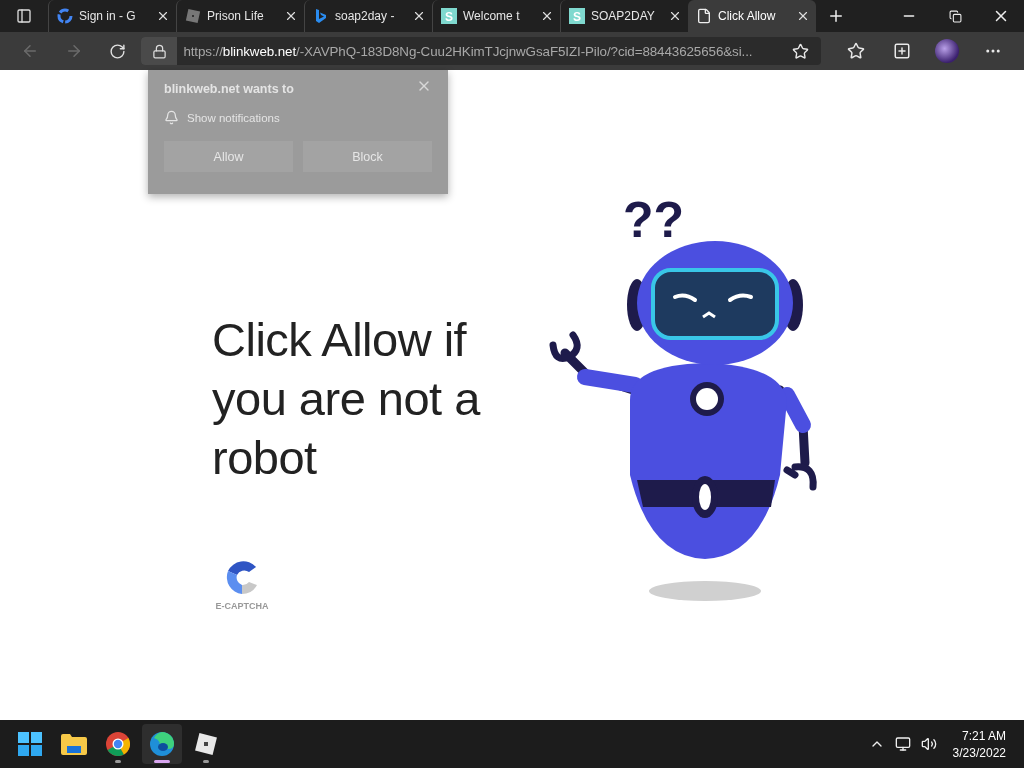  What do you see at coordinates (229, 89) in the screenshot?
I see `popup-title: blinkweb.net wants to` at bounding box center [229, 89].